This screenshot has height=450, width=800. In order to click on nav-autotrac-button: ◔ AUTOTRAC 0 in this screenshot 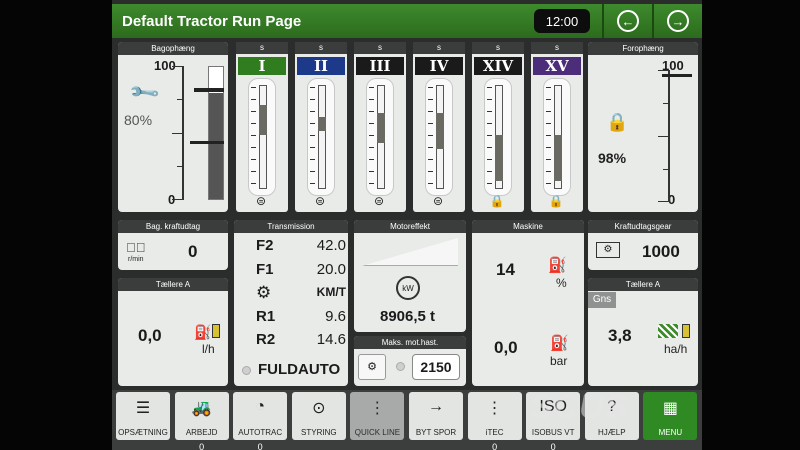, I will do `click(260, 421)`.